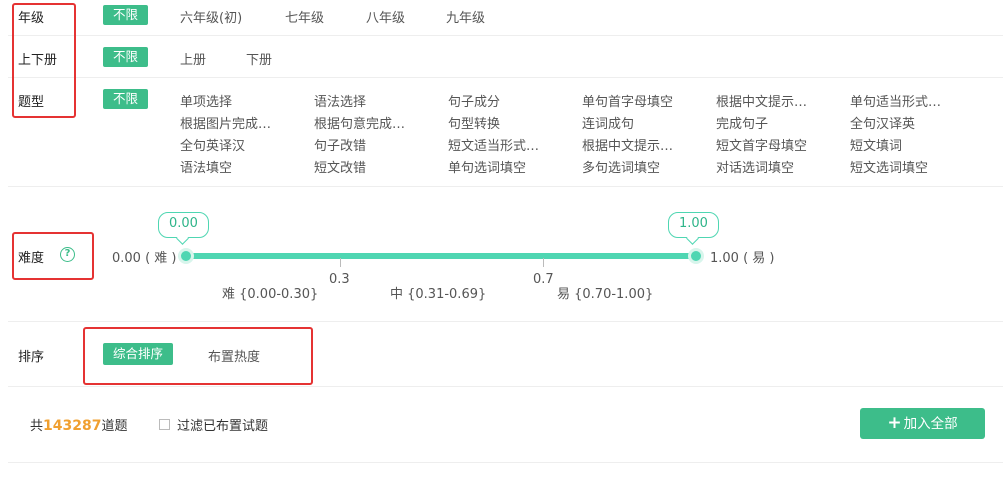  What do you see at coordinates (755, 166) in the screenshot?
I see `qtype-option: 对话选词填空` at bounding box center [755, 166].